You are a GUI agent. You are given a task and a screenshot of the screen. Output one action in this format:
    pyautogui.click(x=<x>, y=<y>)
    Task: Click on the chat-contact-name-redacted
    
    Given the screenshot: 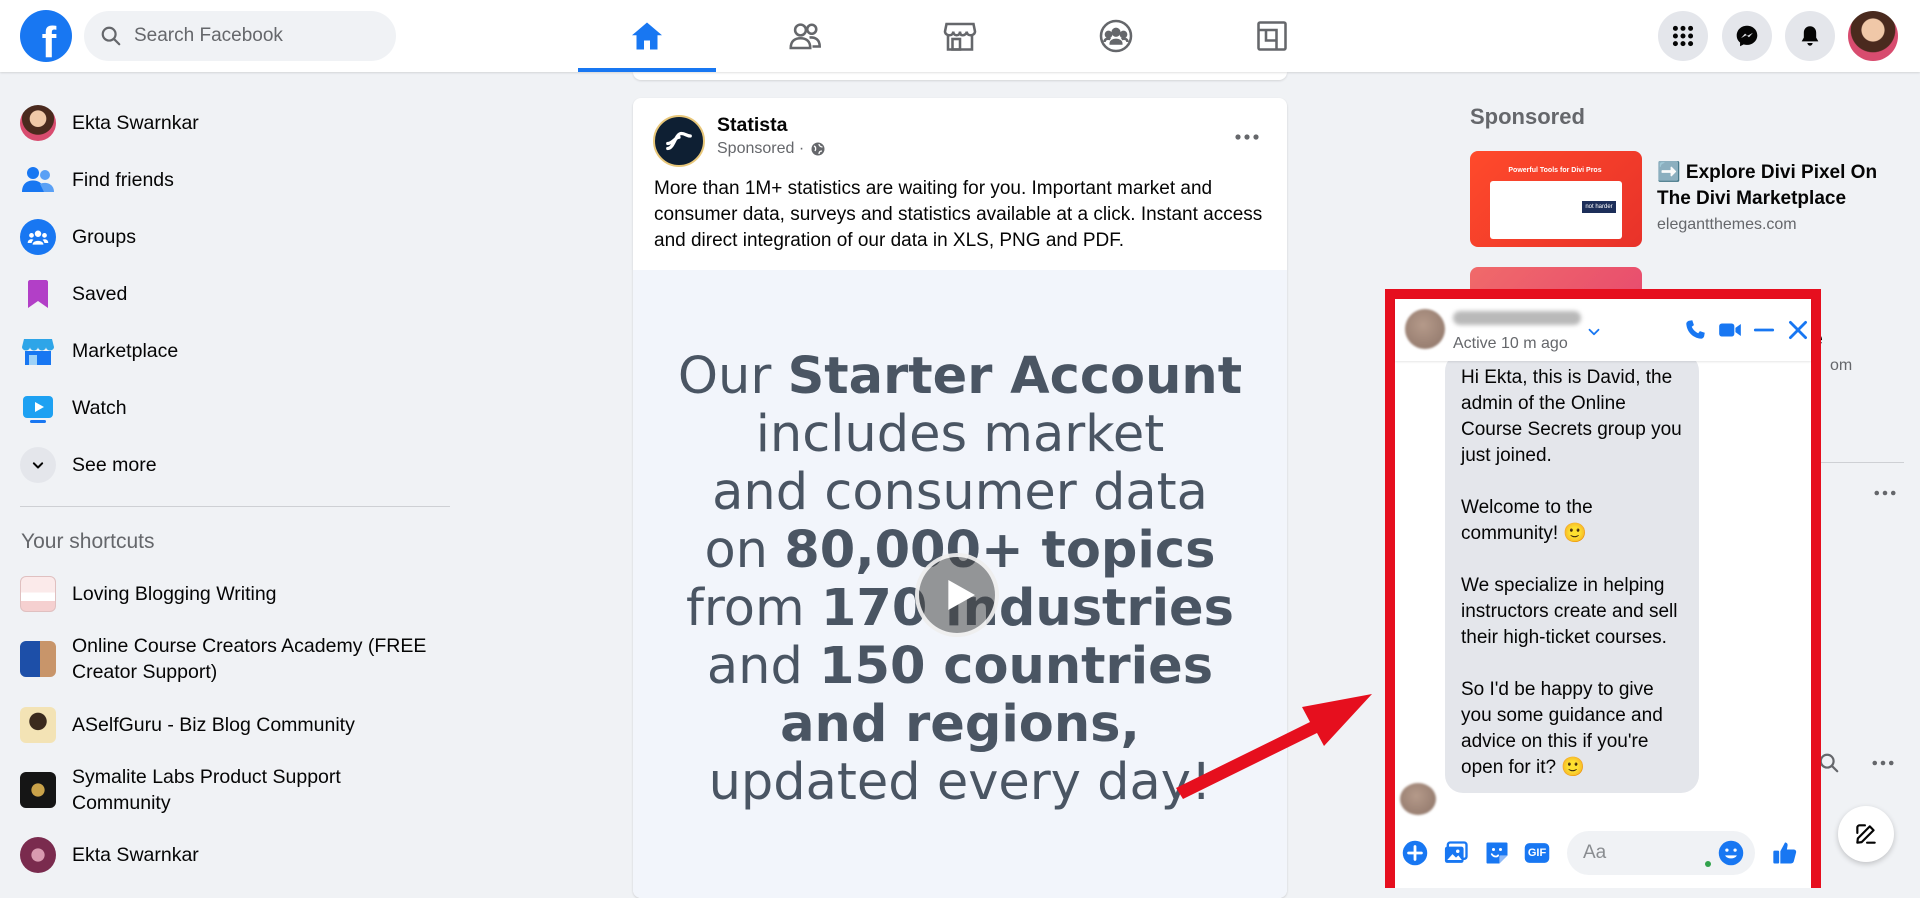 What is the action you would take?
    pyautogui.click(x=1517, y=318)
    